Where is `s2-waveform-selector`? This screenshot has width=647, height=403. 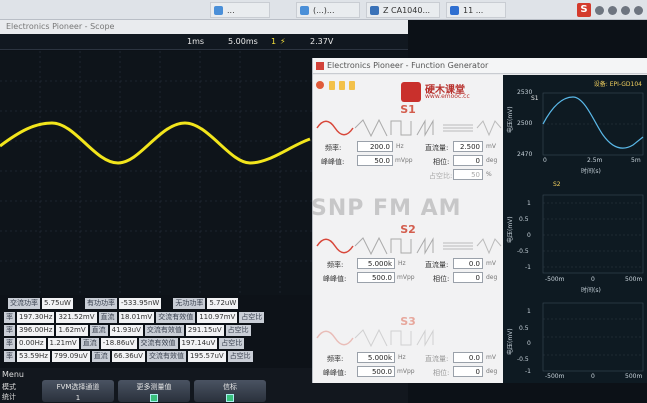
s2-waveform-selector is located at coordinates (408, 246).